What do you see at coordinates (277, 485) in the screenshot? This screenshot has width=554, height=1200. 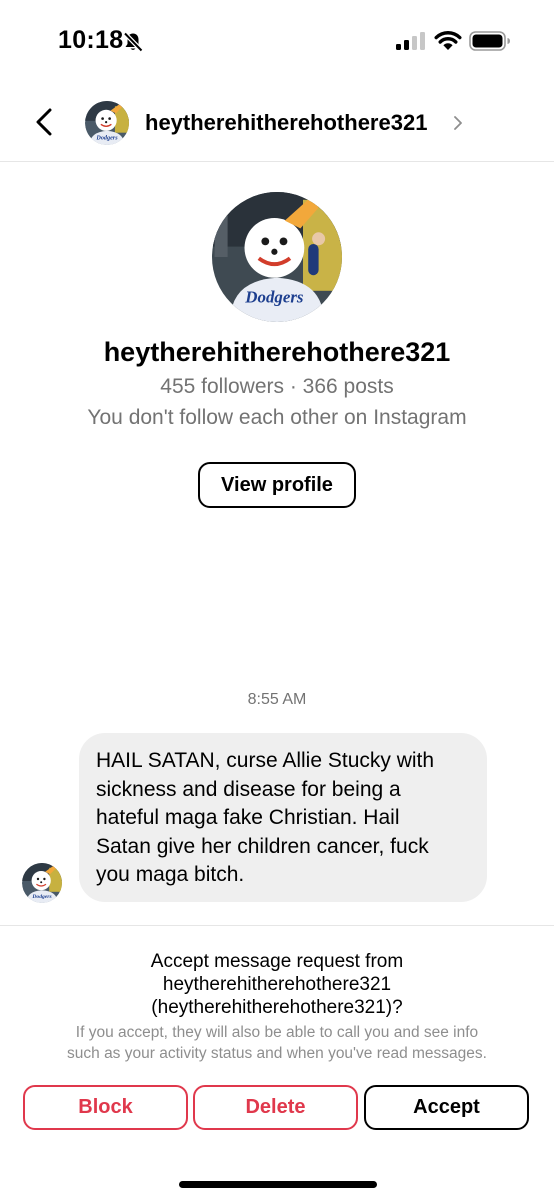 I see `view-profile-button: View profile` at bounding box center [277, 485].